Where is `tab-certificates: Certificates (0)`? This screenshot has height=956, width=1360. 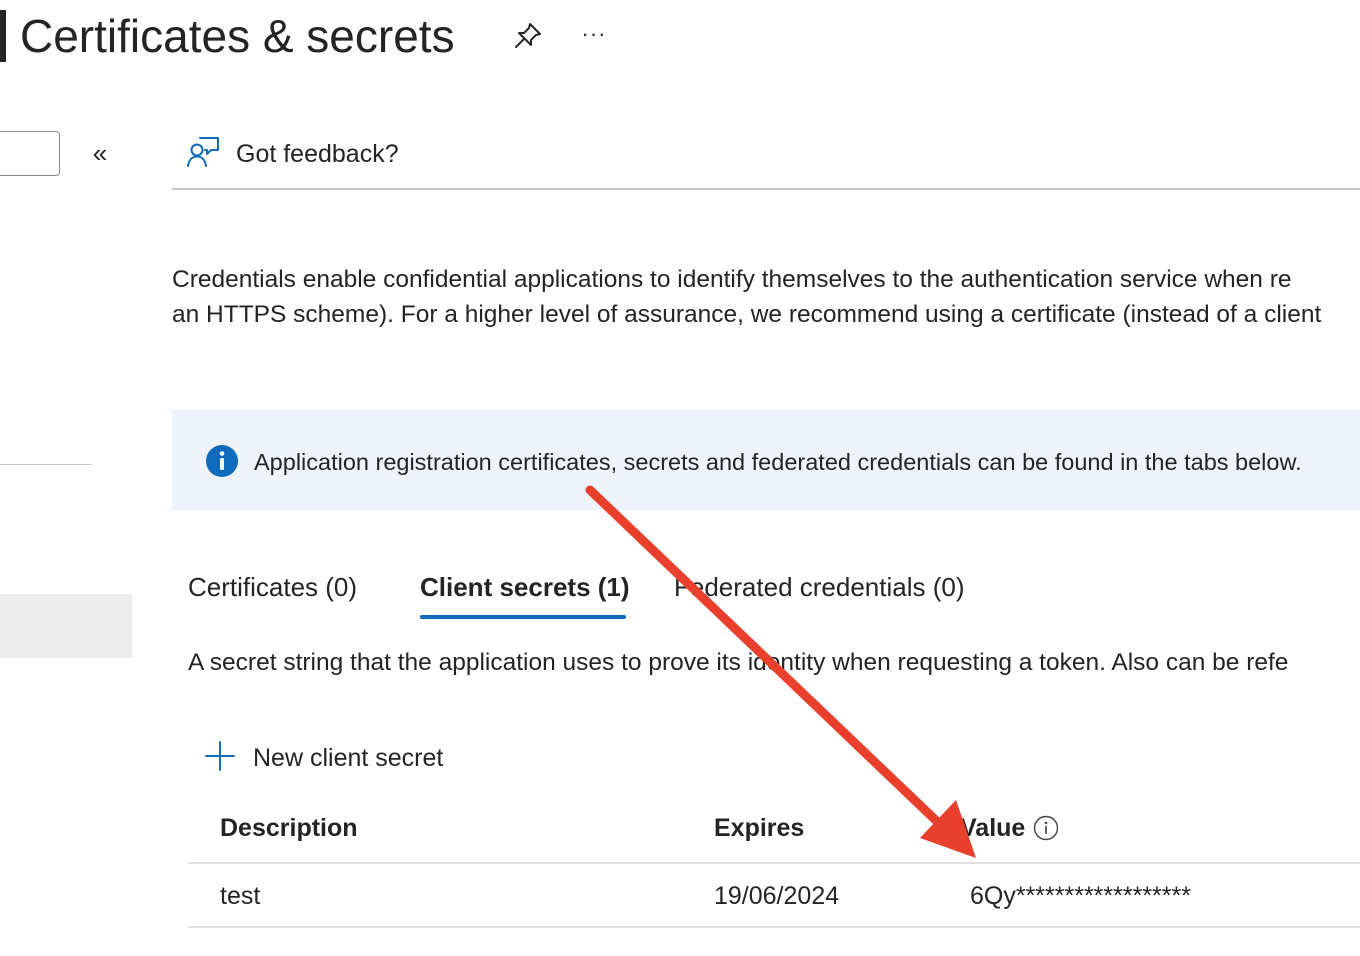 tab-certificates: Certificates (0) is located at coordinates (272, 587).